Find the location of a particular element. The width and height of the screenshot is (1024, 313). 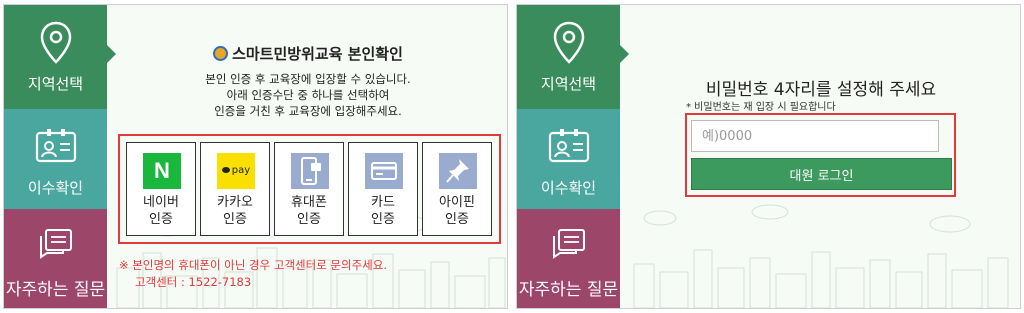

support-phone: 고객센터 : 1522-7183 is located at coordinates (193, 282).